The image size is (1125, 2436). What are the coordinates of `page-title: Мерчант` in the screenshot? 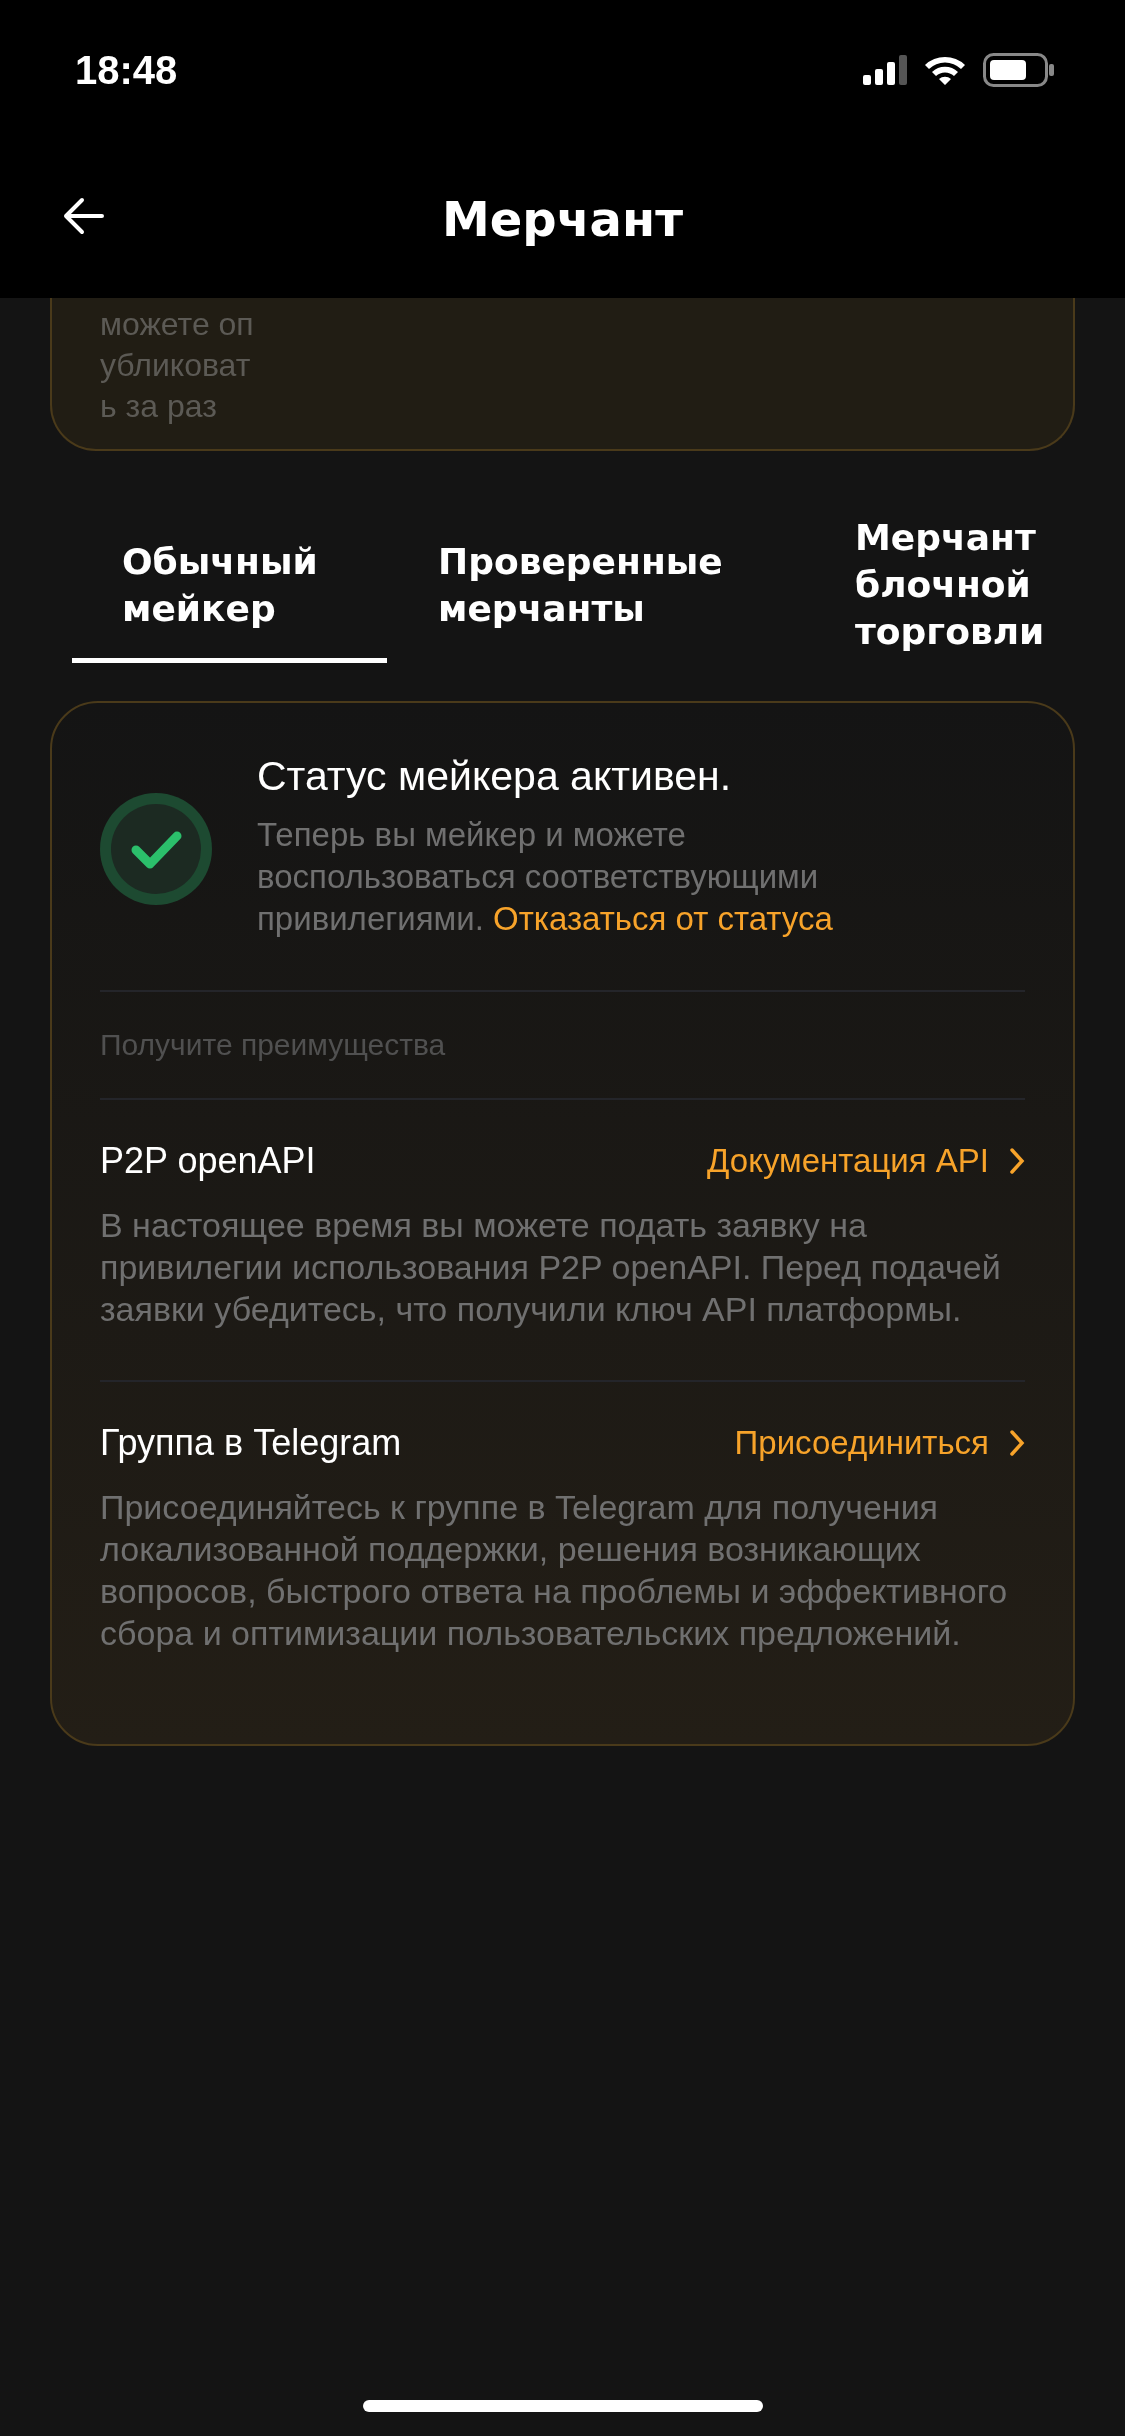 It's located at (562, 219).